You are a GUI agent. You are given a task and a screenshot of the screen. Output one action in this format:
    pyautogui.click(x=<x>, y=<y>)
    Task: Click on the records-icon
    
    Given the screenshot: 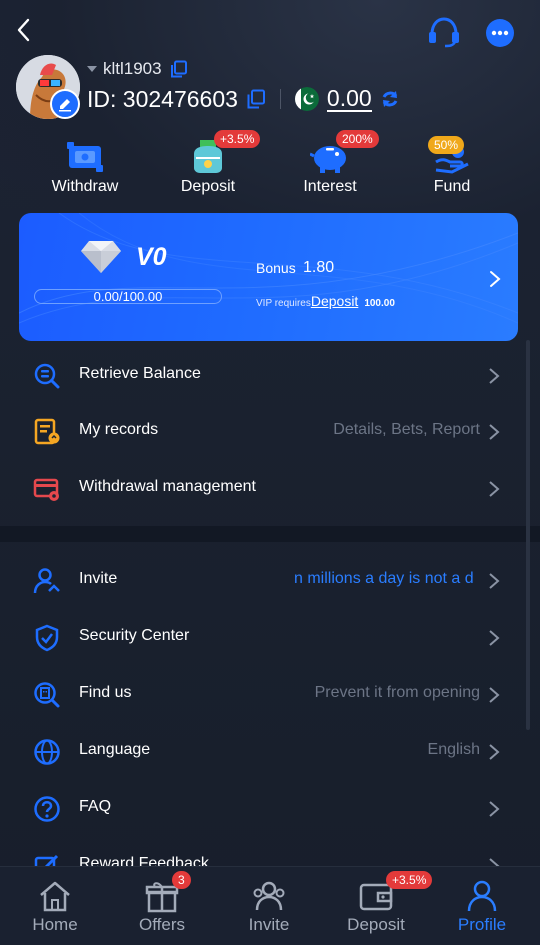 What is the action you would take?
    pyautogui.click(x=47, y=431)
    